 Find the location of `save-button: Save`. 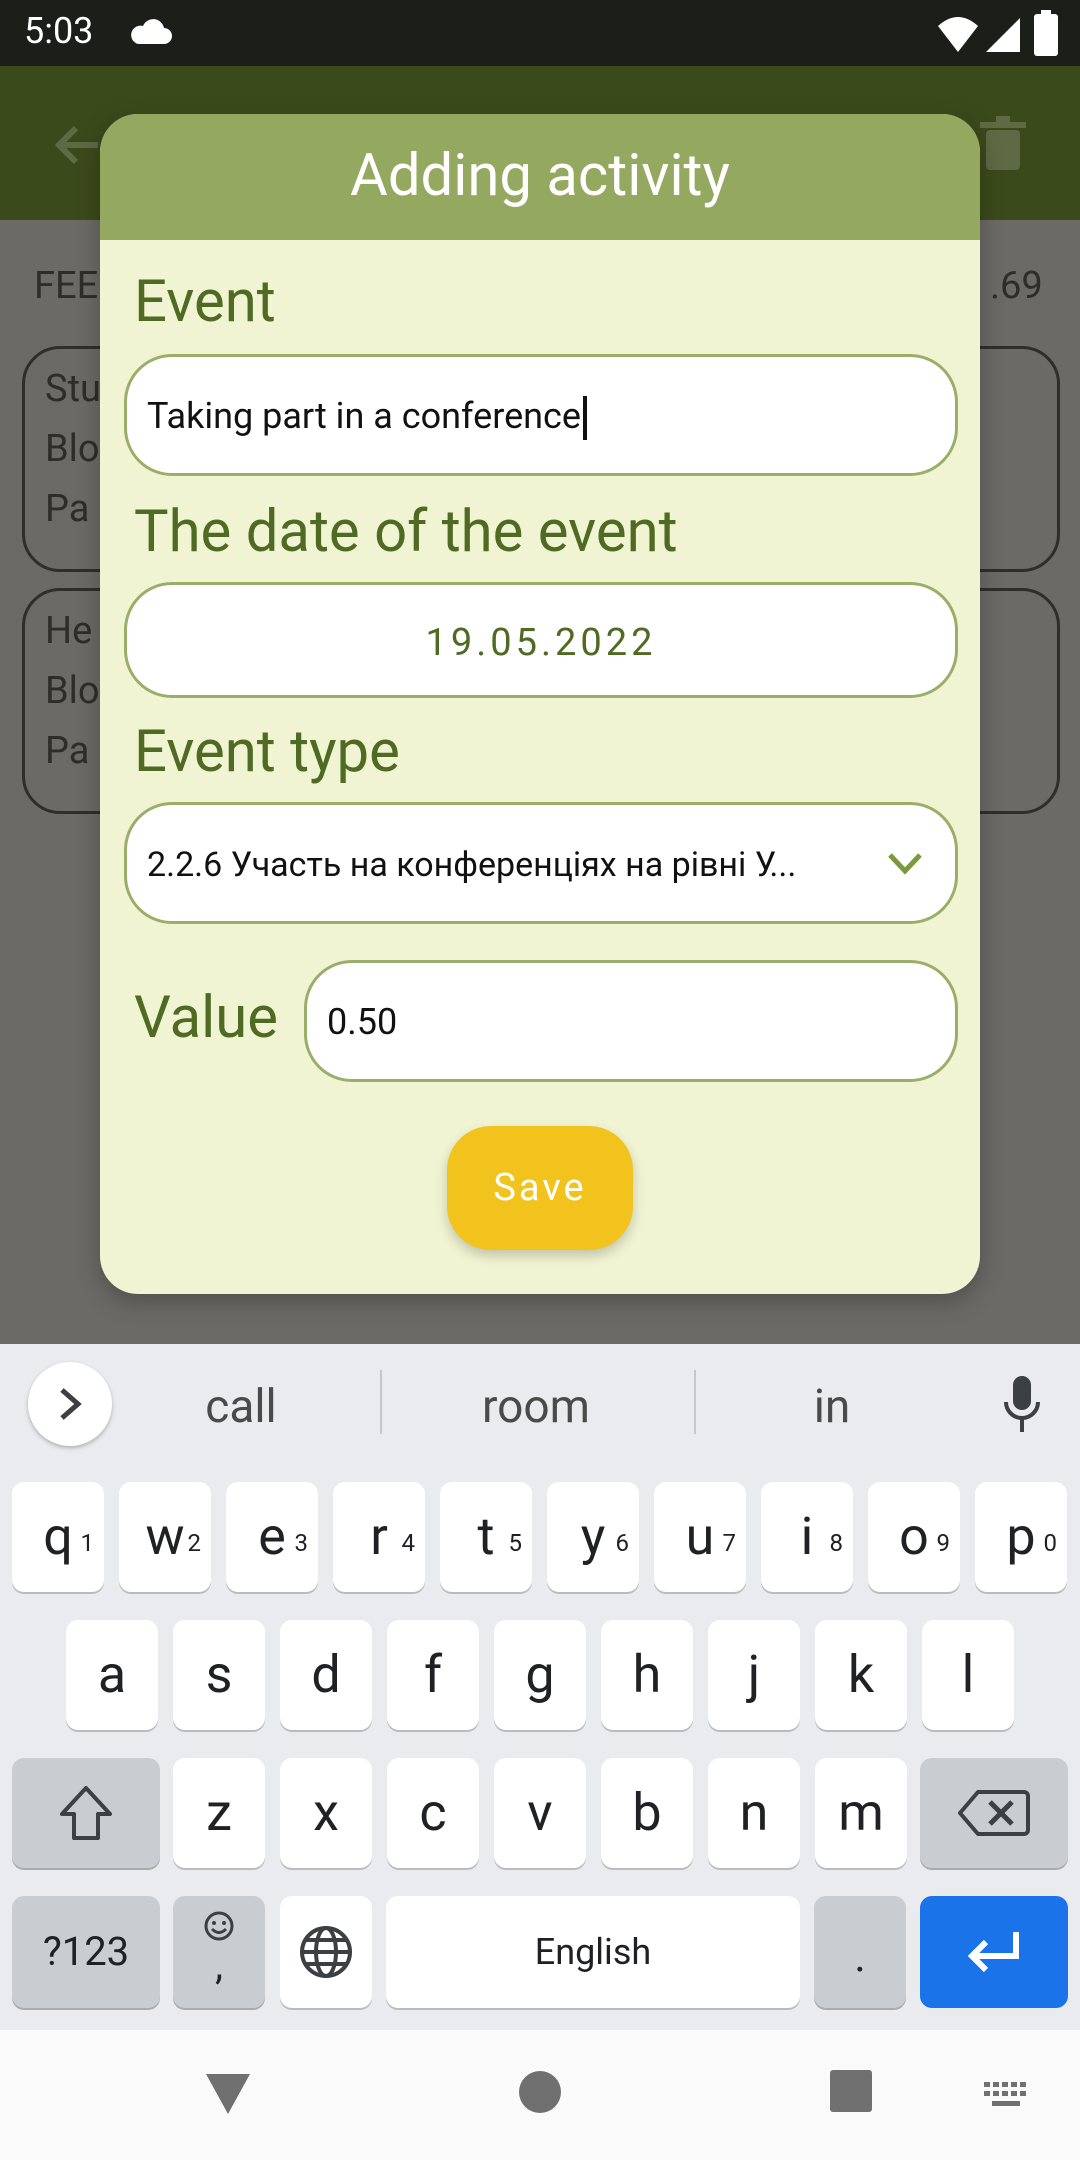

save-button: Save is located at coordinates (540, 1188).